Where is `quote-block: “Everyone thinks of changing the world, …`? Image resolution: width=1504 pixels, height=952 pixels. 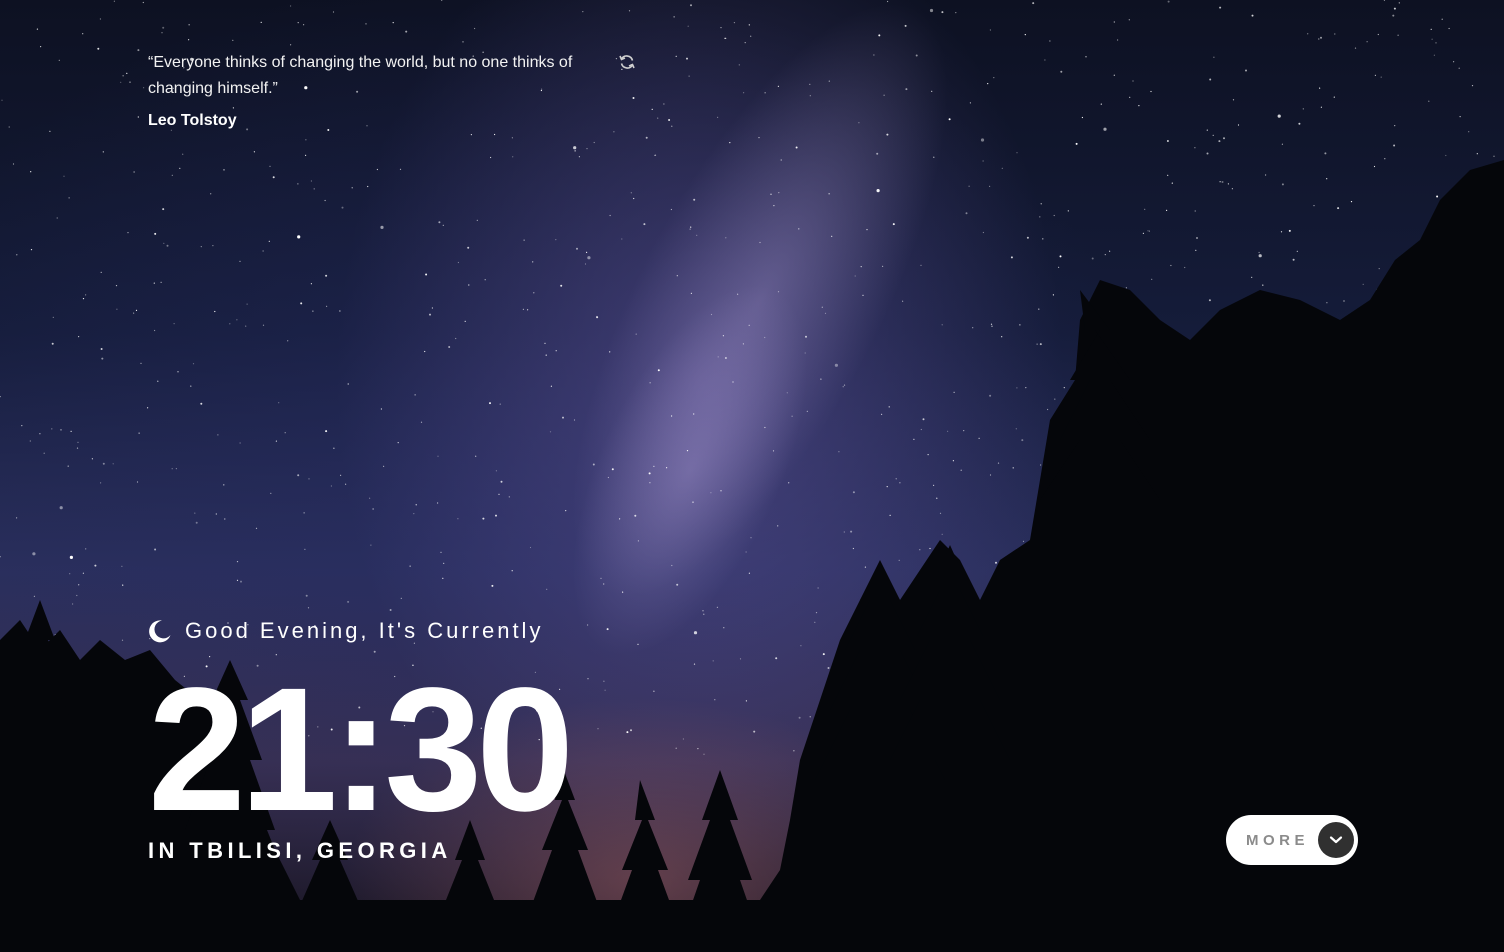
quote-block: “Everyone thinks of changing the world, … is located at coordinates (398, 90).